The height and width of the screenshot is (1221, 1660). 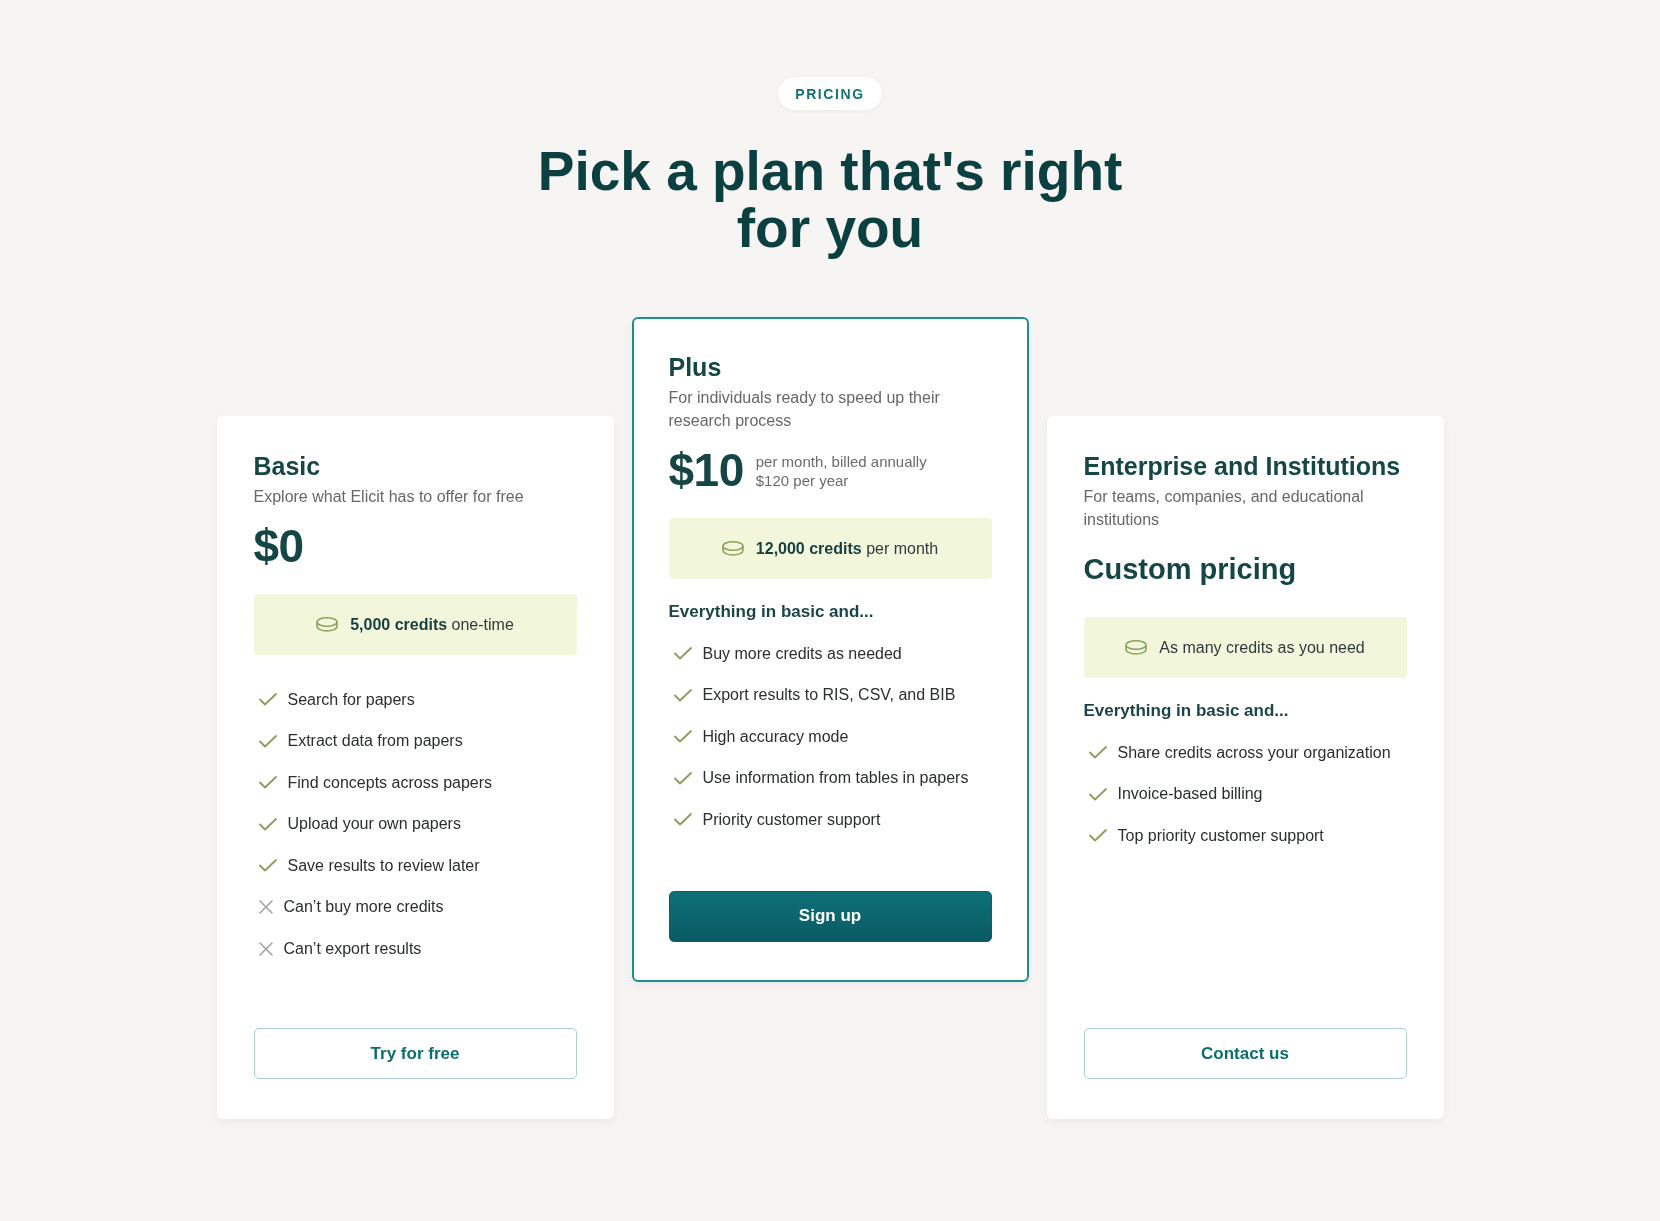 What do you see at coordinates (432, 624) in the screenshot?
I see `credits-text: 5,000 credits one-time` at bounding box center [432, 624].